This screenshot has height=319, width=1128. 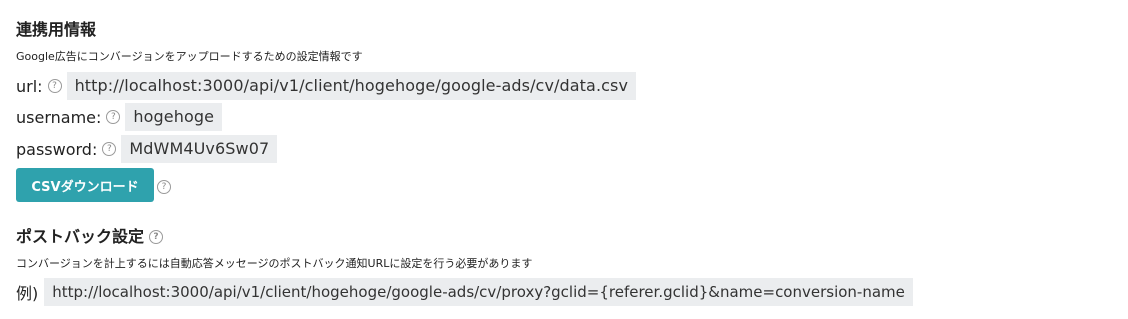 I want to click on postback-section-title: ポストバック設定 ?, so click(x=92, y=237).